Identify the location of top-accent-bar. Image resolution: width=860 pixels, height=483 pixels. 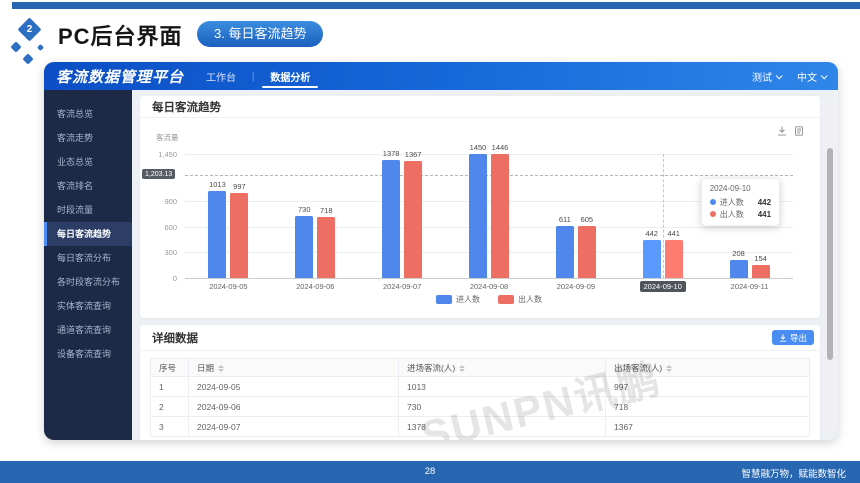
(436, 5).